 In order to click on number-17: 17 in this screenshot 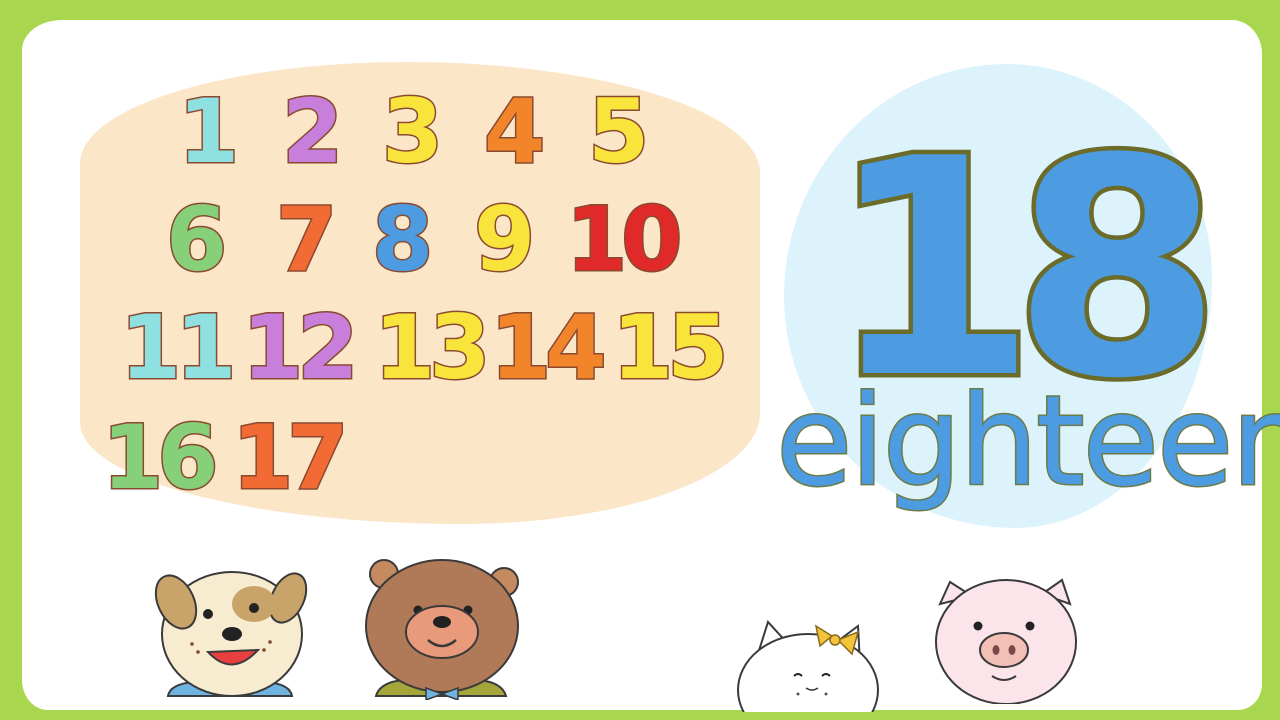, I will do `click(290, 457)`.